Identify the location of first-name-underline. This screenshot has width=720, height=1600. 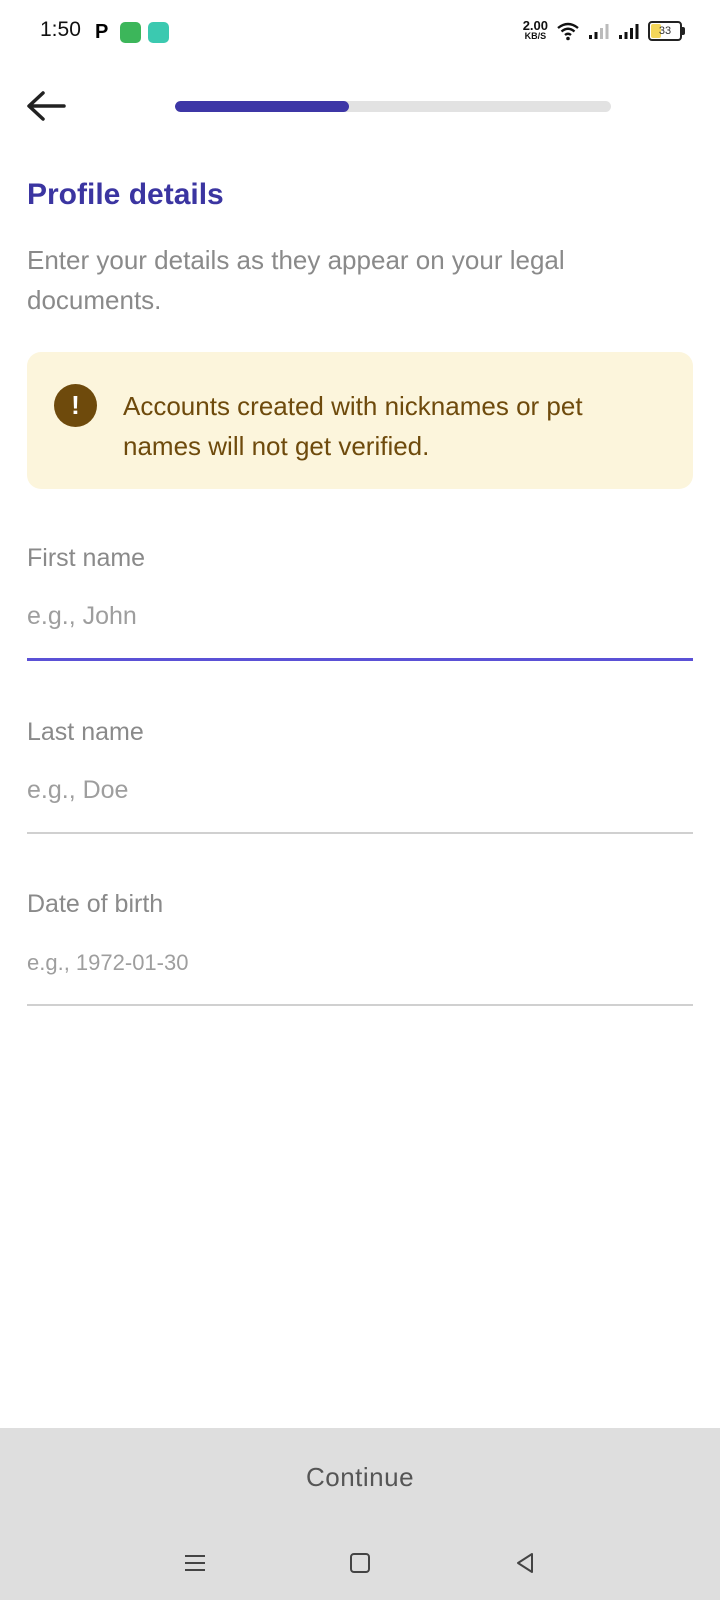
(360, 659).